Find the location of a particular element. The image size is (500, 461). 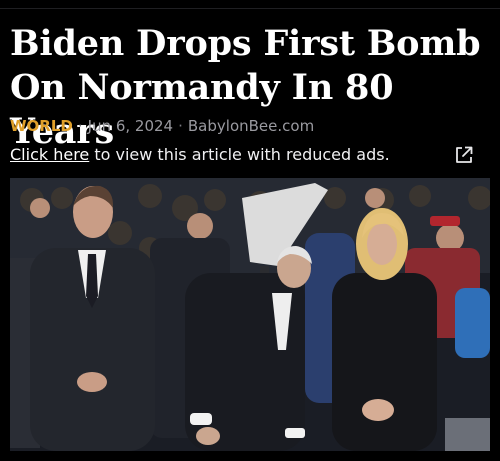

external-link-icon is located at coordinates (464, 155).